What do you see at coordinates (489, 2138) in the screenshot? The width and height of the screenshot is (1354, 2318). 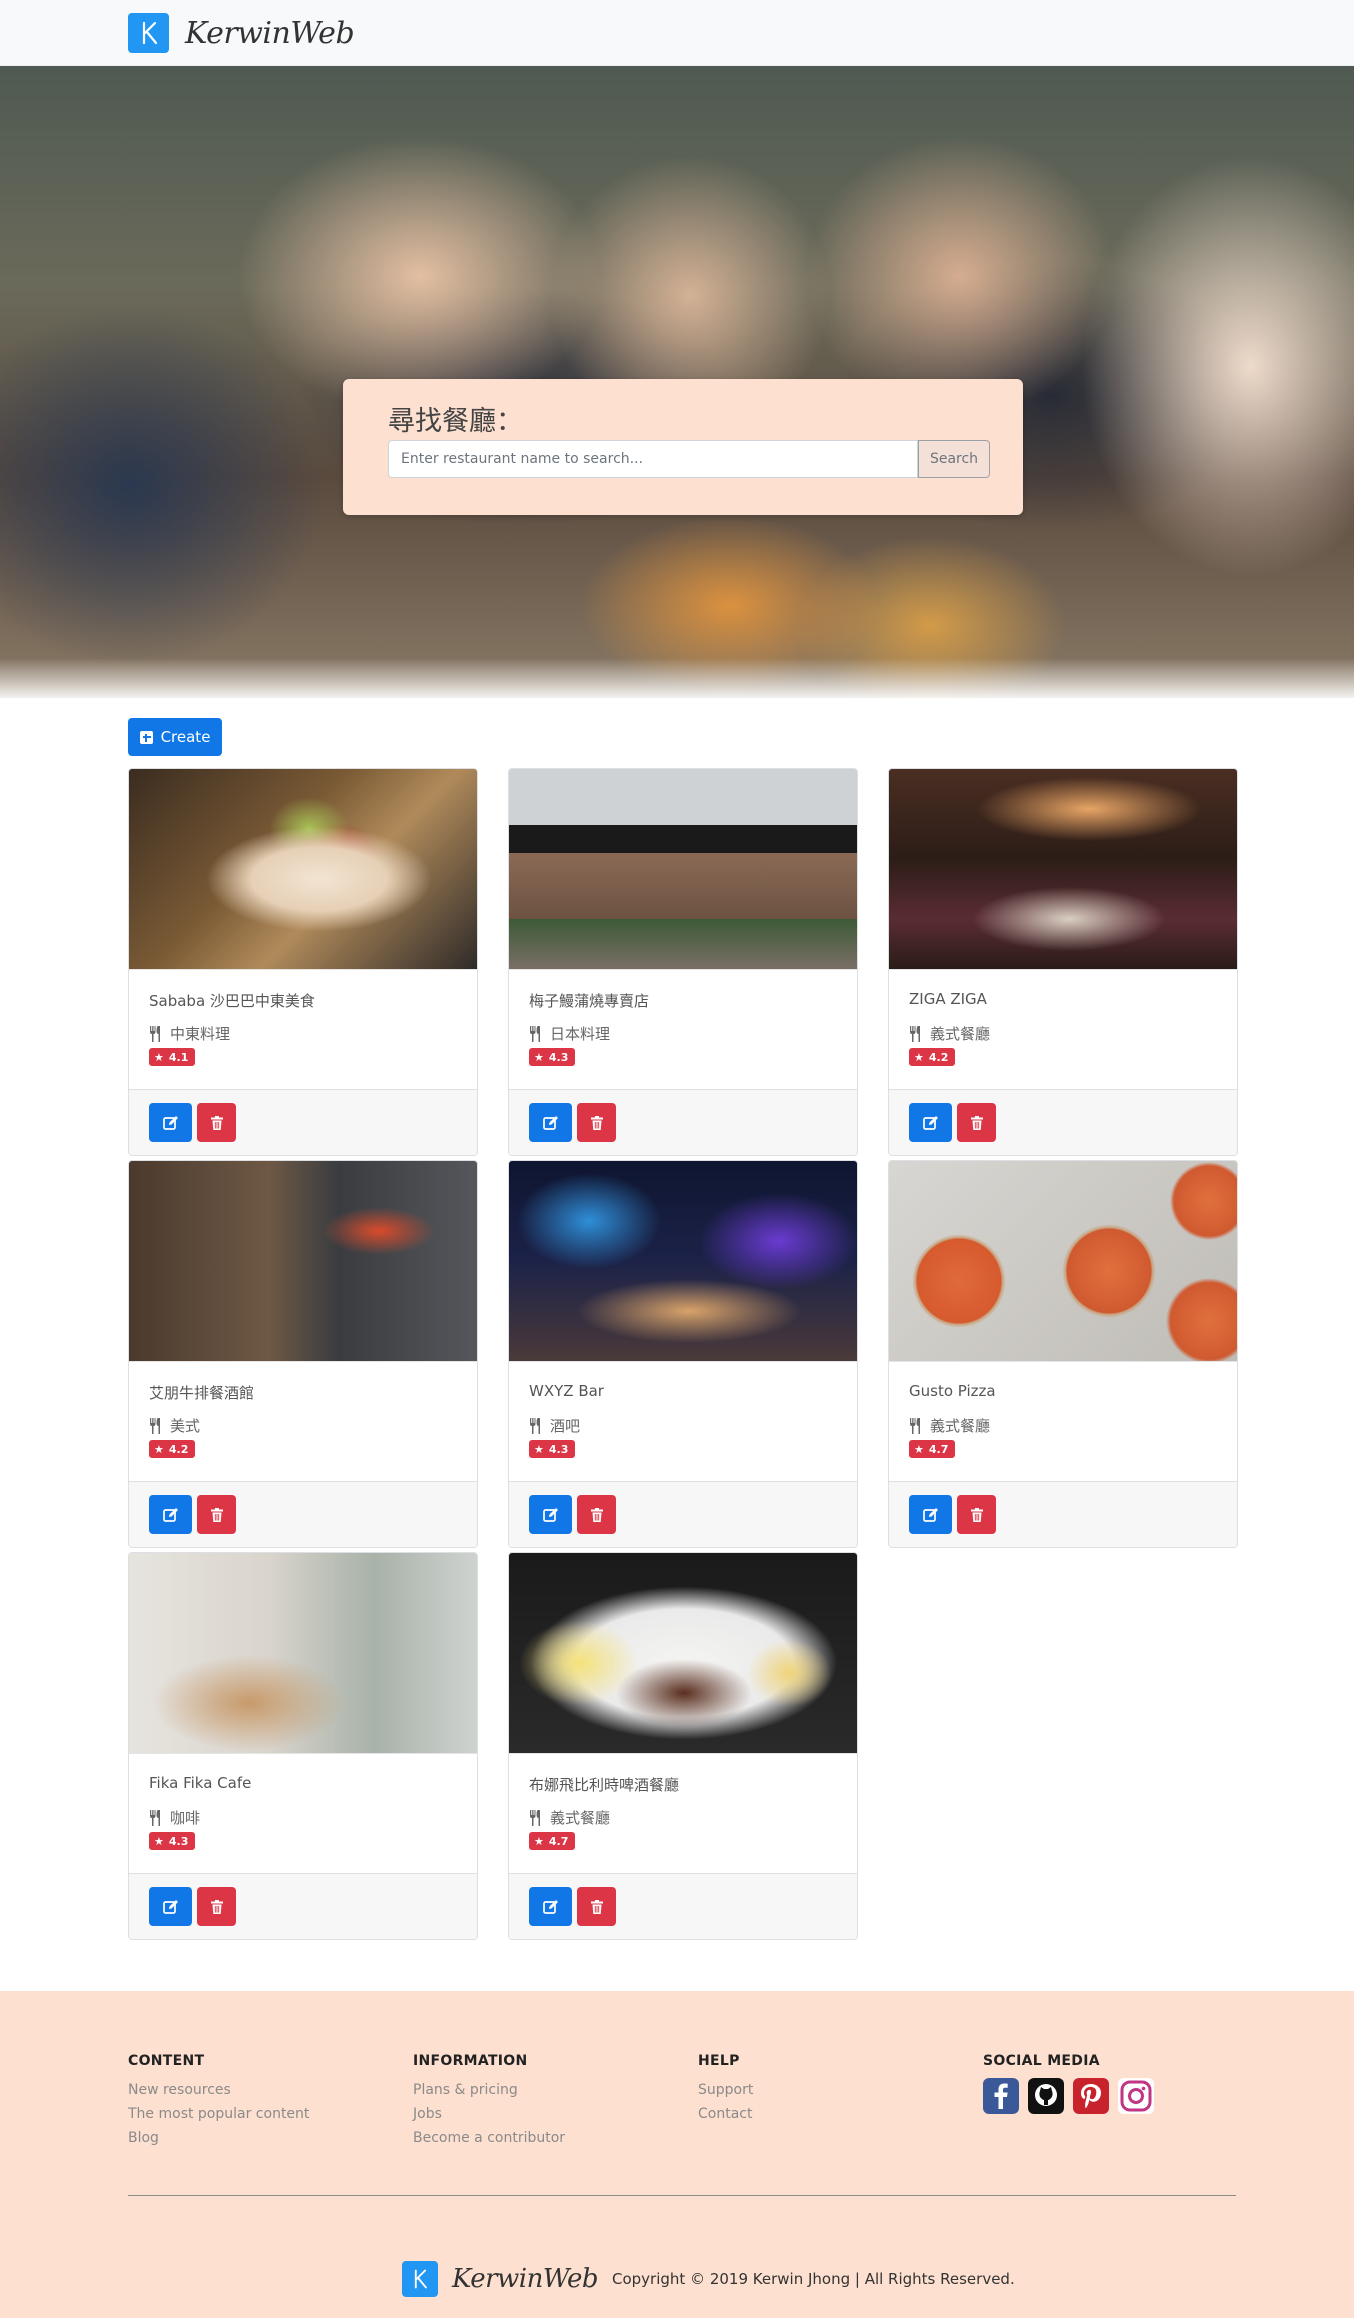 I see `footer-link-contributor: Become a contributor` at bounding box center [489, 2138].